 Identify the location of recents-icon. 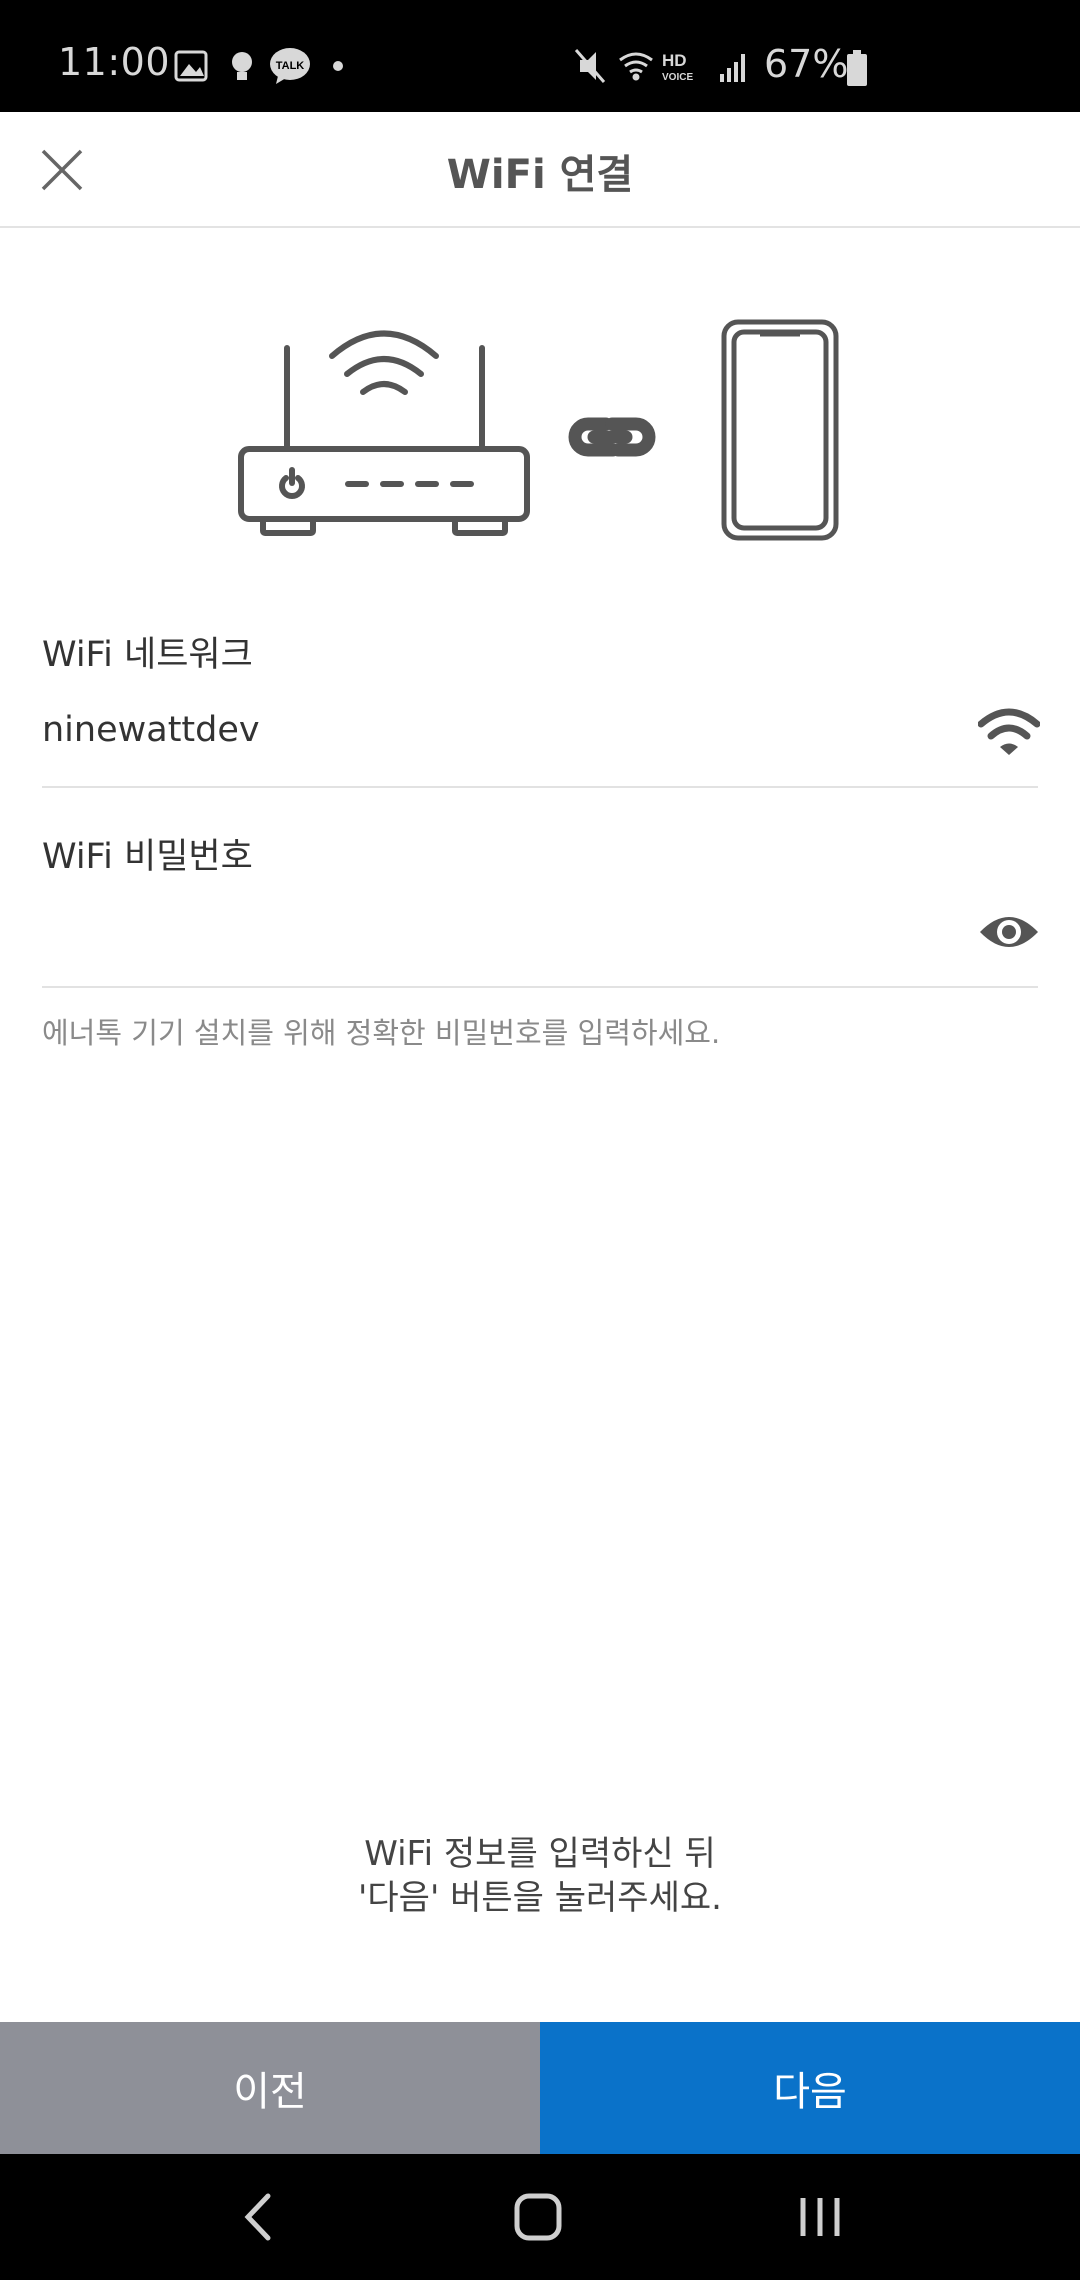
(820, 2217).